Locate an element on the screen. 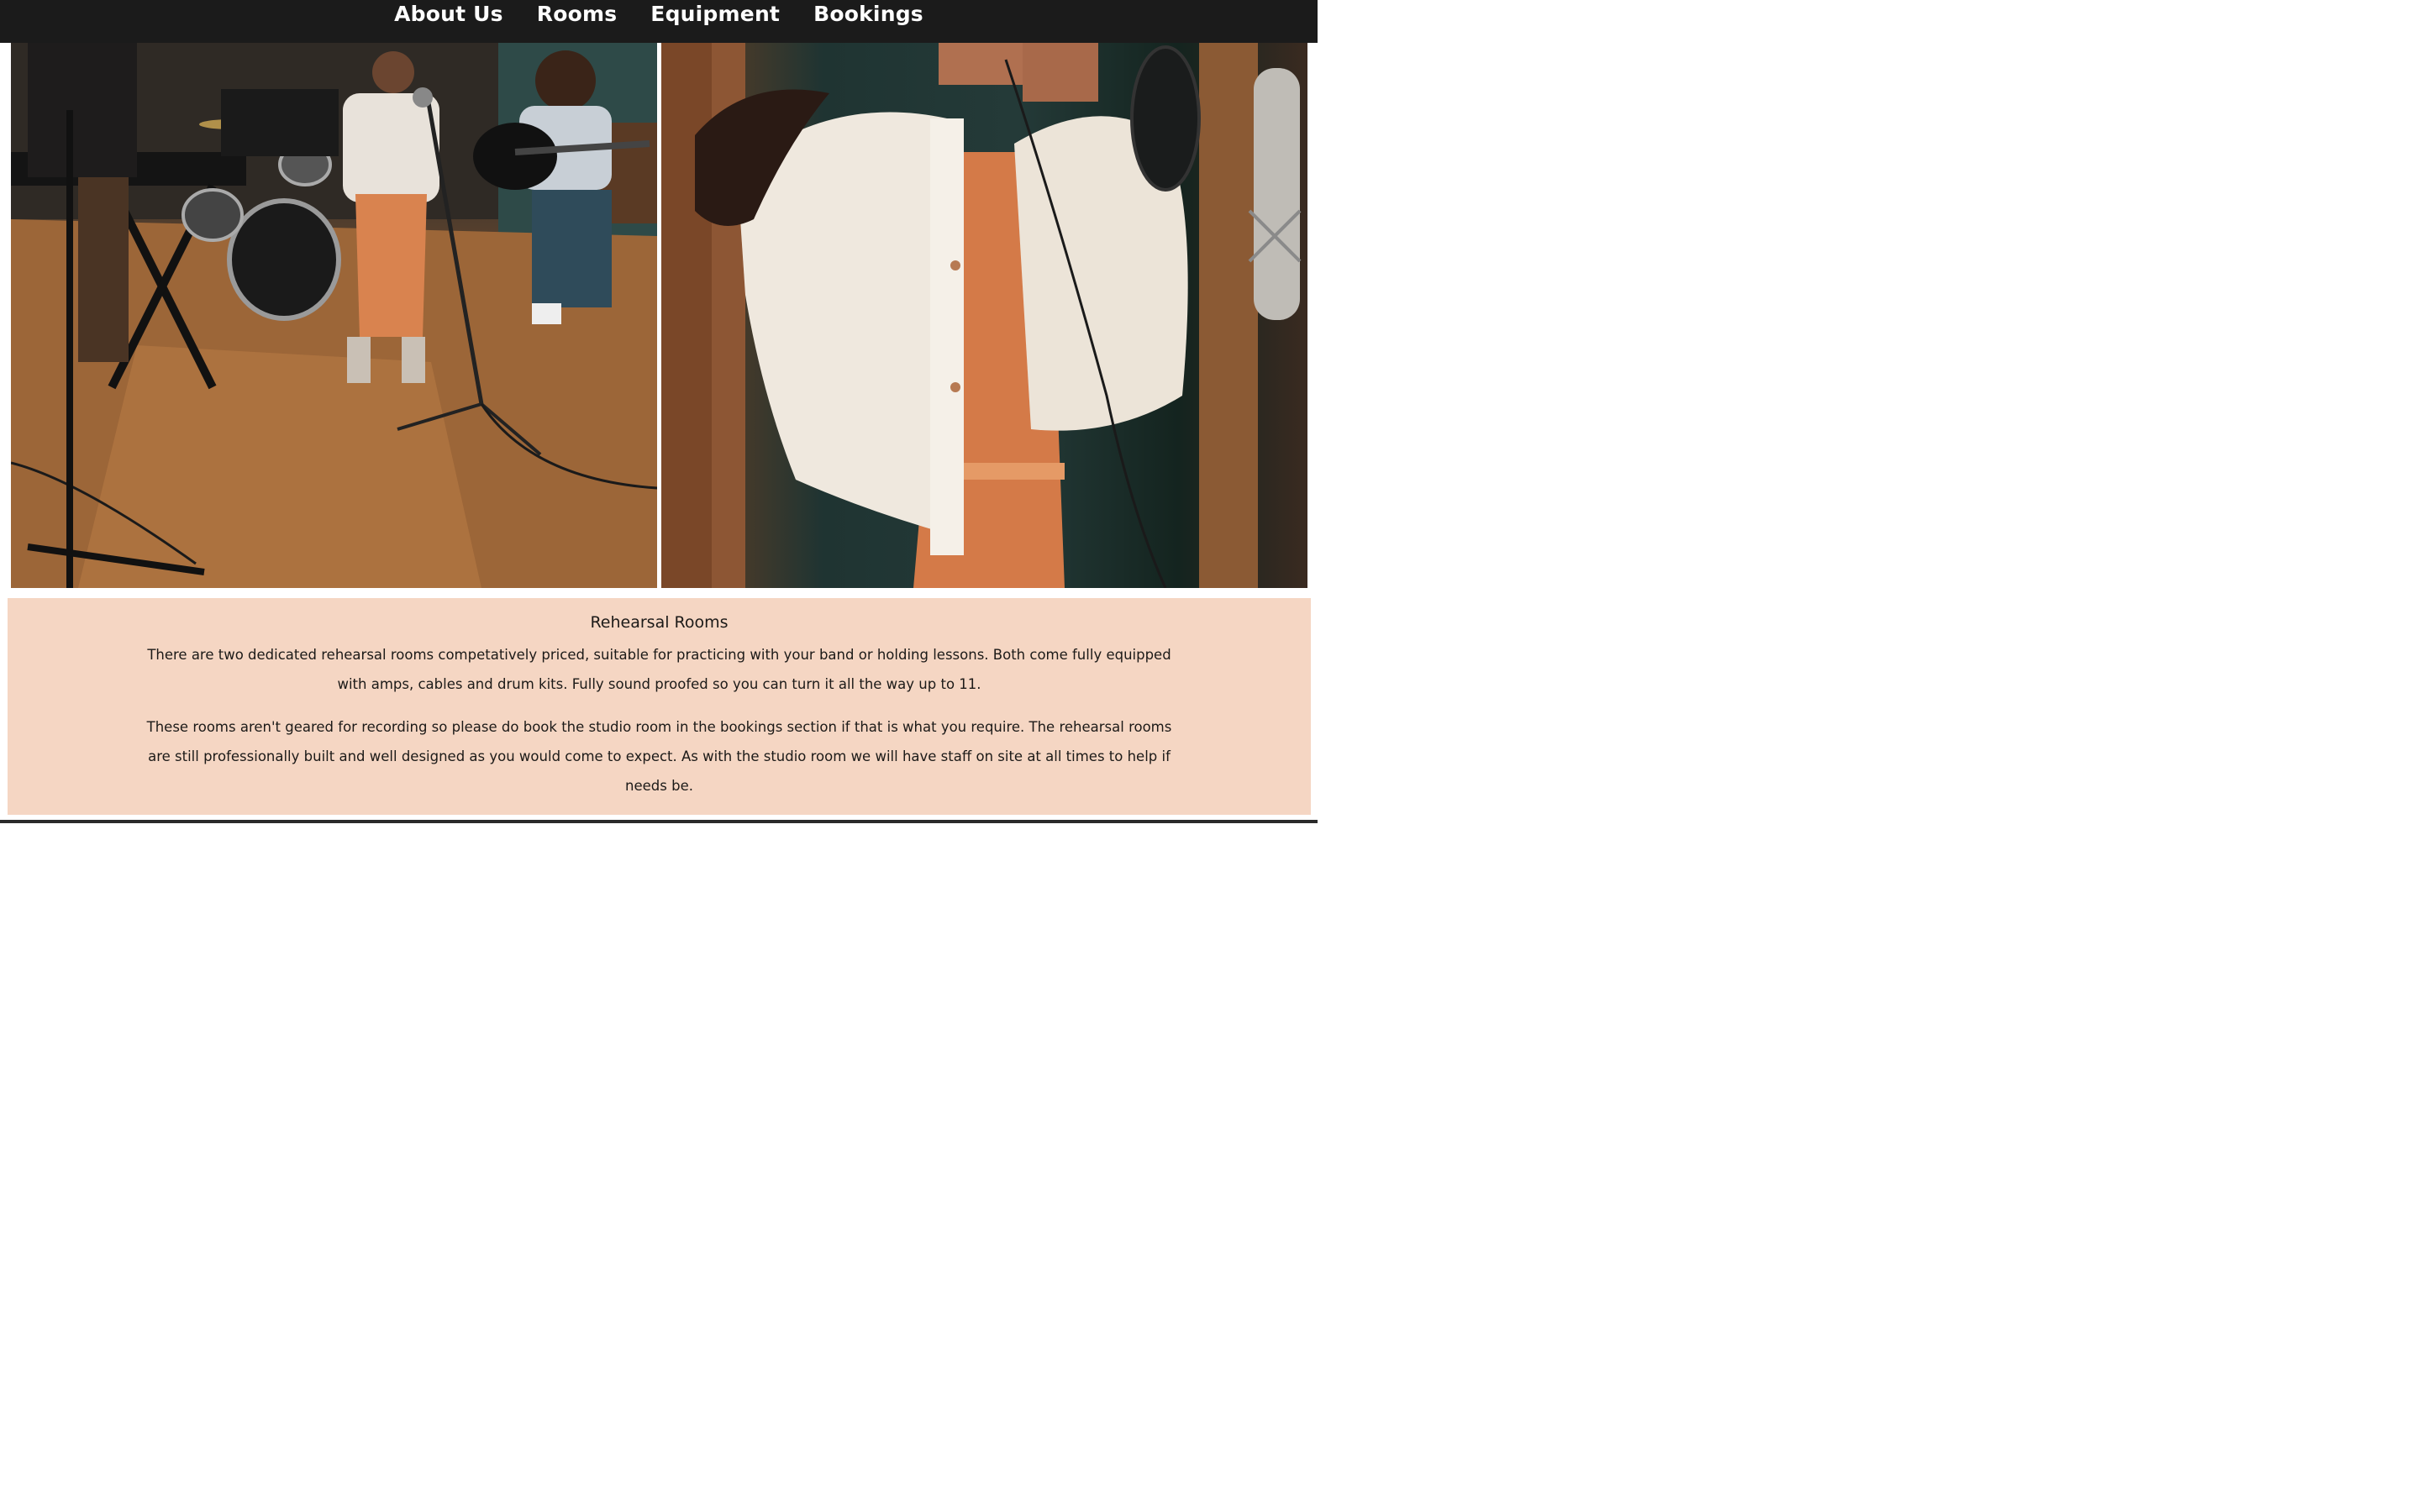  singer-recording-photo is located at coordinates (984, 315).